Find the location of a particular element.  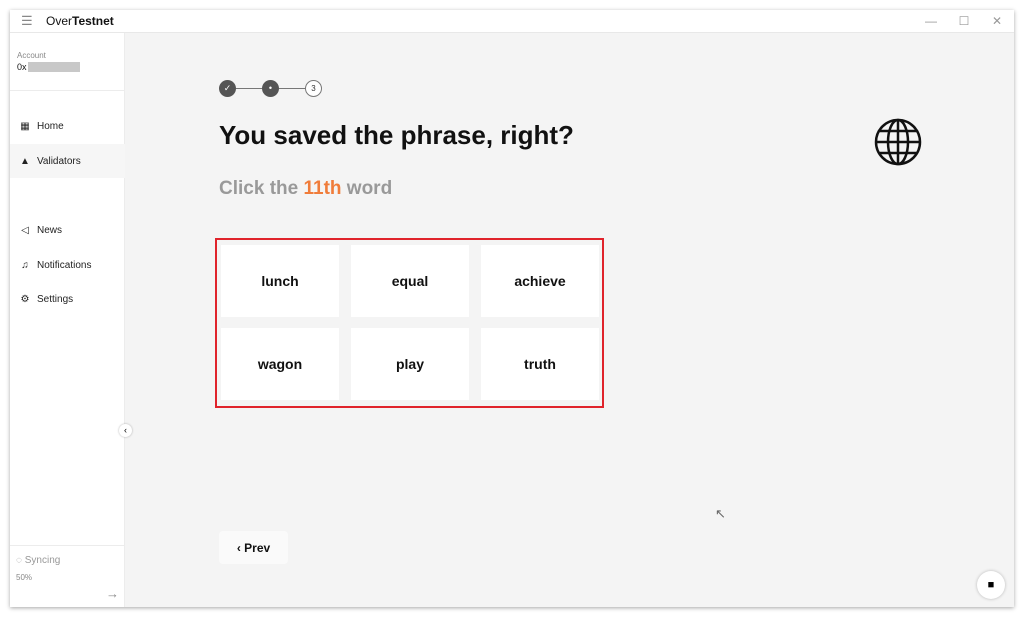

close-button: ✕ is located at coordinates (997, 21).